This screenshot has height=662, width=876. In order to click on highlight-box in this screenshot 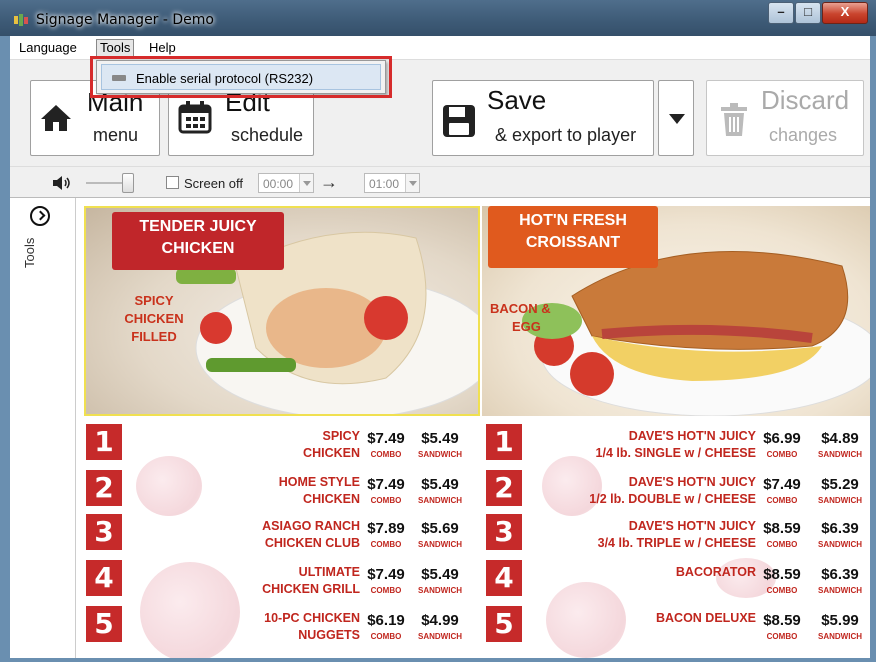, I will do `click(241, 77)`.